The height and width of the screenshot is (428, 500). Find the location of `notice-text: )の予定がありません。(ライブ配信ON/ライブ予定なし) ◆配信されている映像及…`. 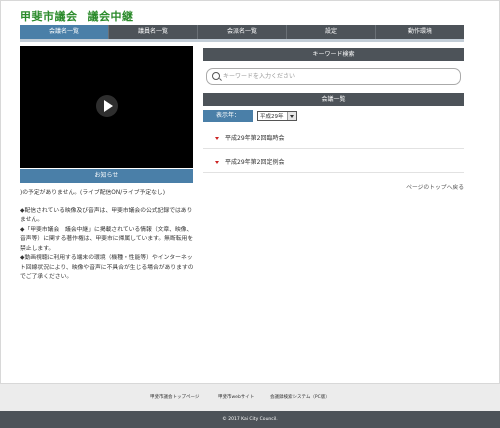

notice-text: )の予定がありません。(ライブ配信ON/ライブ予定なし) ◆配信されている映像及… is located at coordinates (108, 236).